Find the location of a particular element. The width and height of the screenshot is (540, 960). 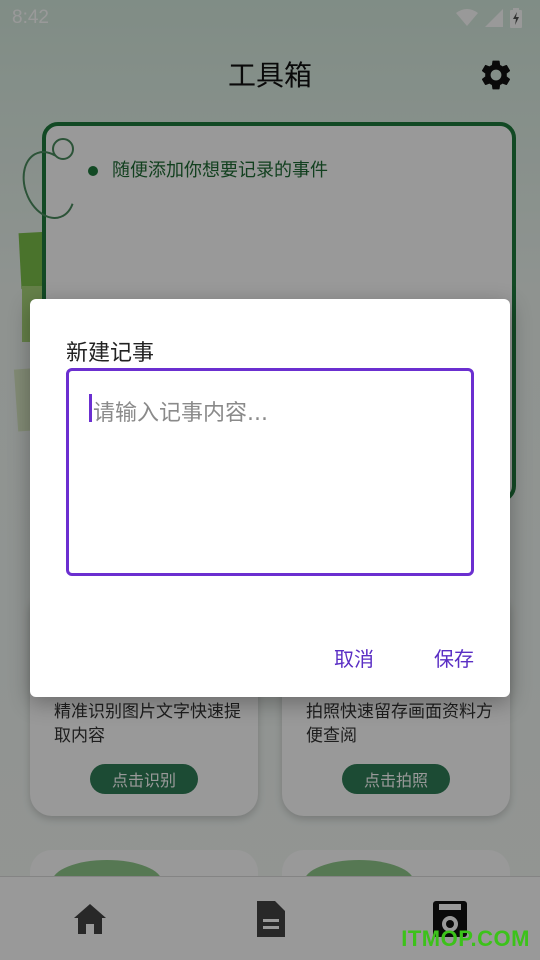

text-cursor is located at coordinates (90, 408).